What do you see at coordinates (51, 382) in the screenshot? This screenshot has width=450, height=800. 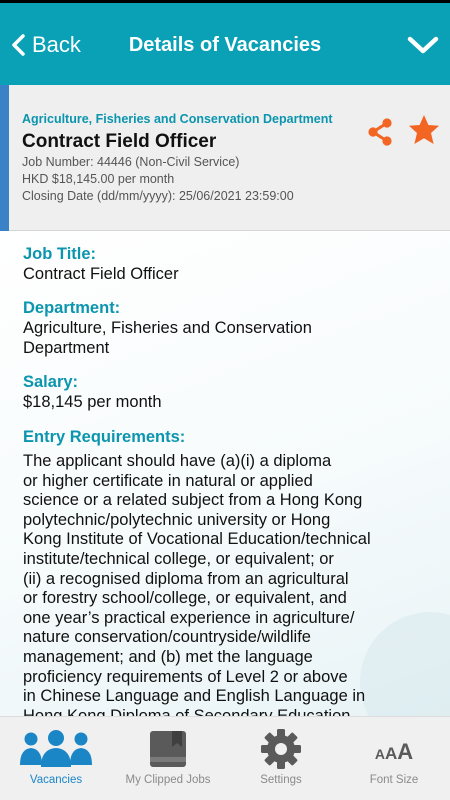 I see `salary-label: Salary:` at bounding box center [51, 382].